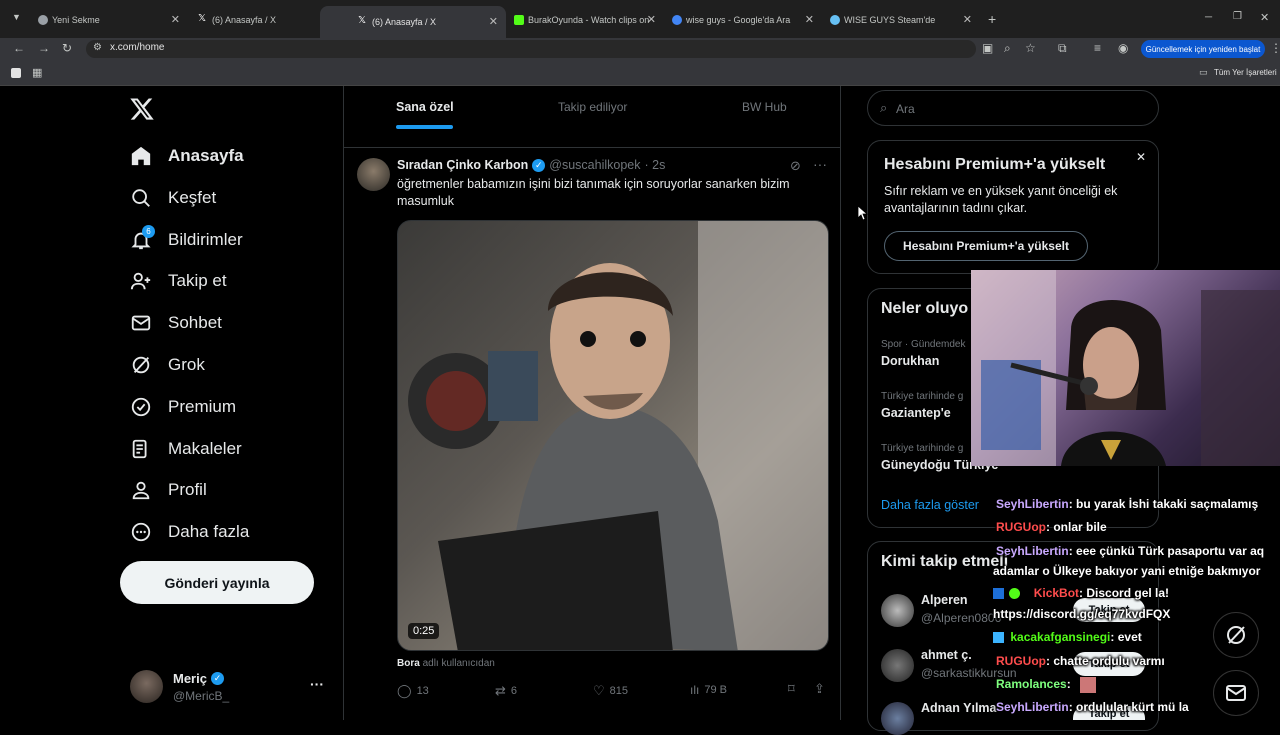 This screenshot has width=1280, height=735. I want to click on tweet-avatar, so click(373, 174).